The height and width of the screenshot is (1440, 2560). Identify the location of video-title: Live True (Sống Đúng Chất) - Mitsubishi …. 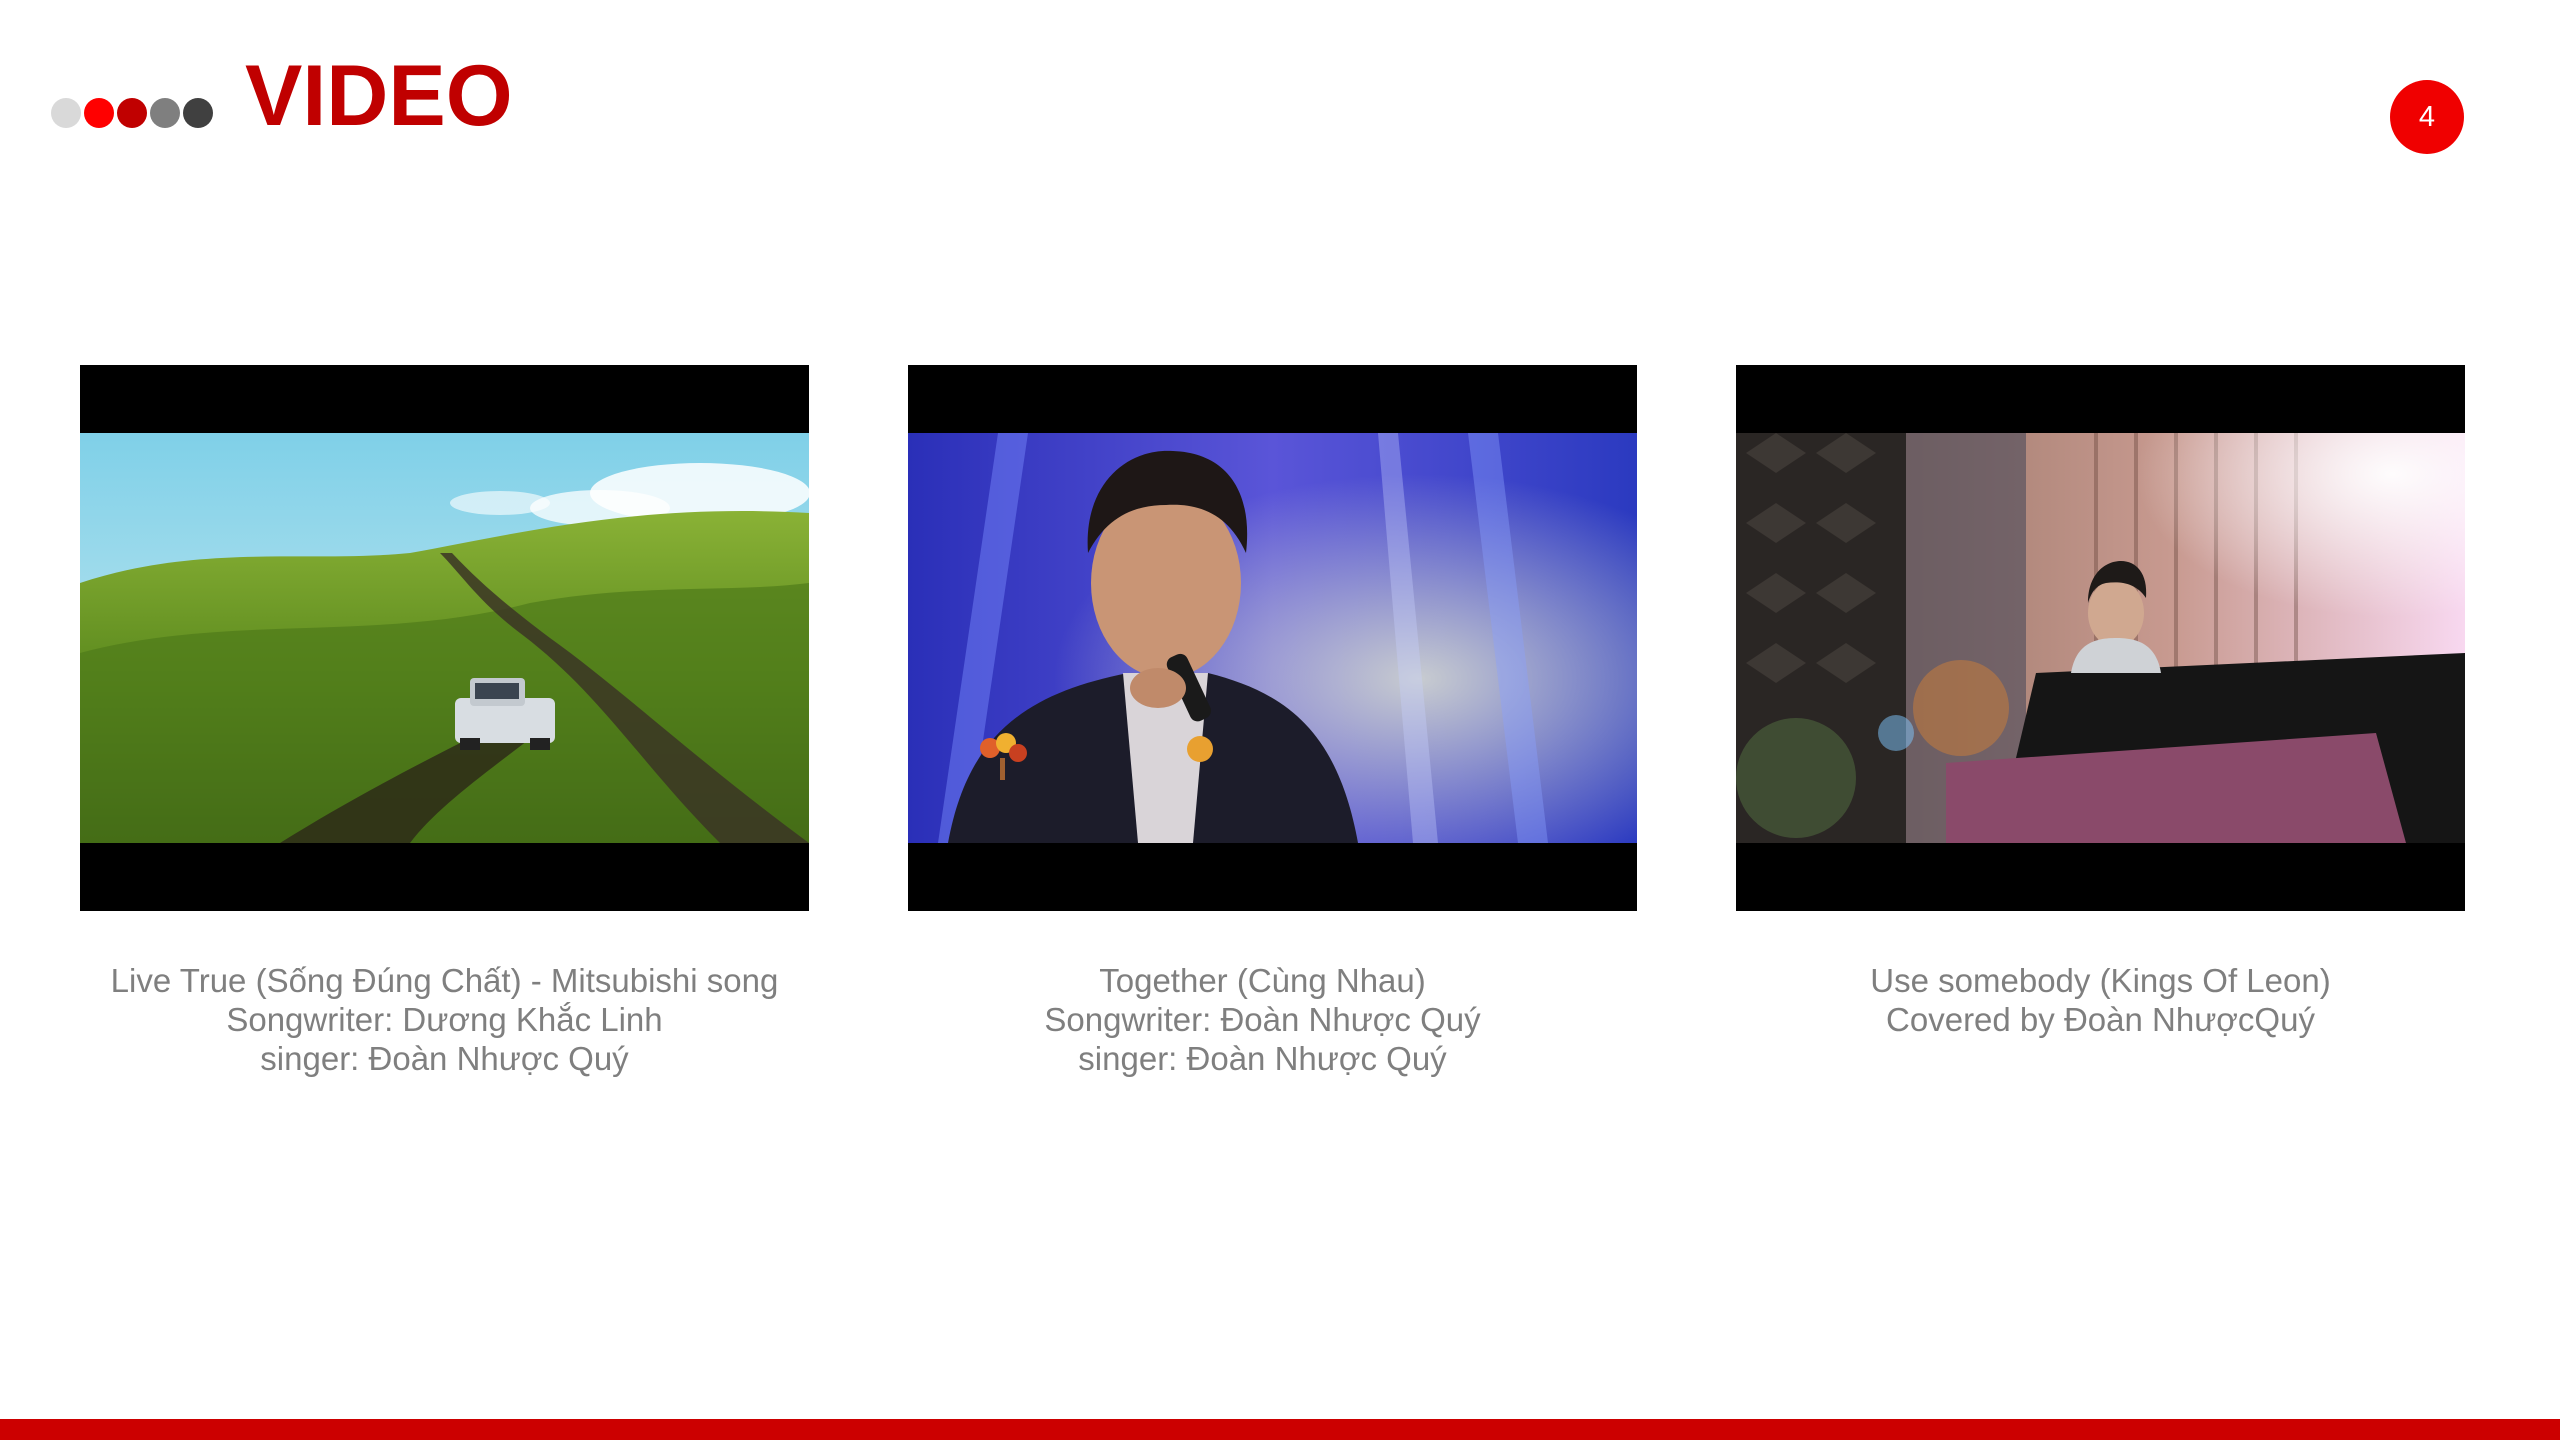
(444, 980).